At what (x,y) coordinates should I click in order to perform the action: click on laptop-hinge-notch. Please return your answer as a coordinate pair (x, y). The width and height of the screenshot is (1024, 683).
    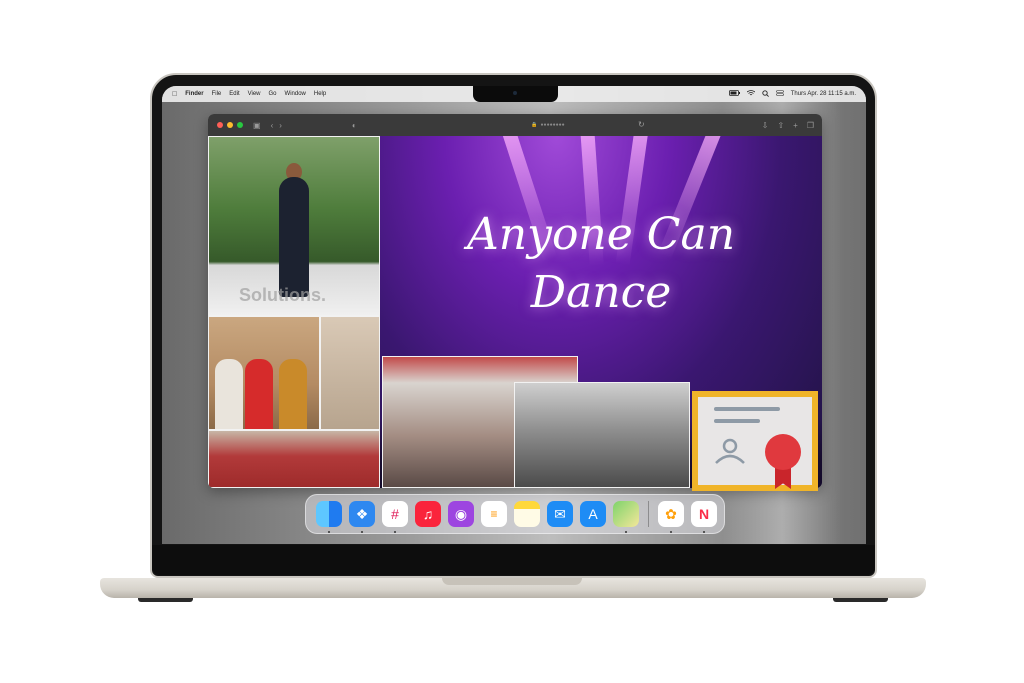
    Looking at the image, I should click on (512, 581).